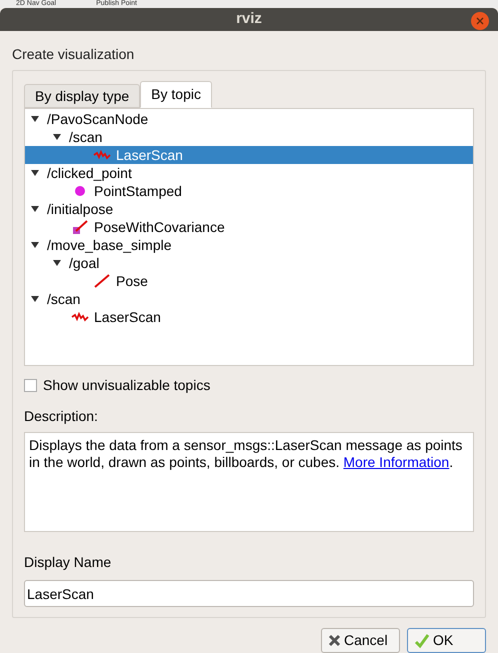  I want to click on tree-item-label: /move_base_simple, so click(109, 245).